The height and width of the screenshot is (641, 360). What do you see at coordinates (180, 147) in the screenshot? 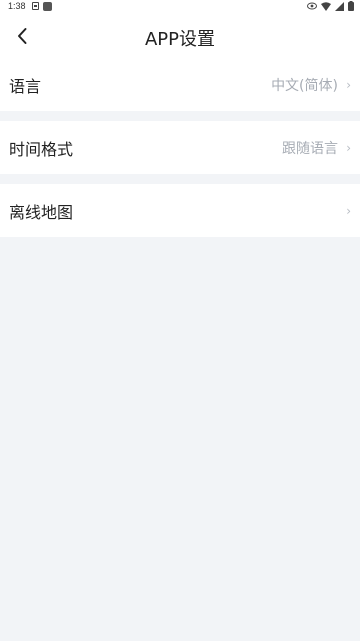
I see `settings-item-time-format: 时间格式 跟随语言 ›` at bounding box center [180, 147].